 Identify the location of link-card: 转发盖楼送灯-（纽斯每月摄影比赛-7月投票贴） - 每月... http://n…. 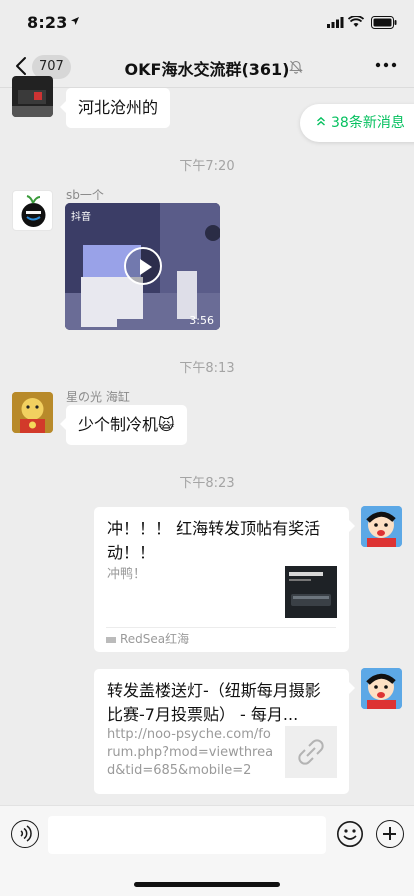
(224, 731).